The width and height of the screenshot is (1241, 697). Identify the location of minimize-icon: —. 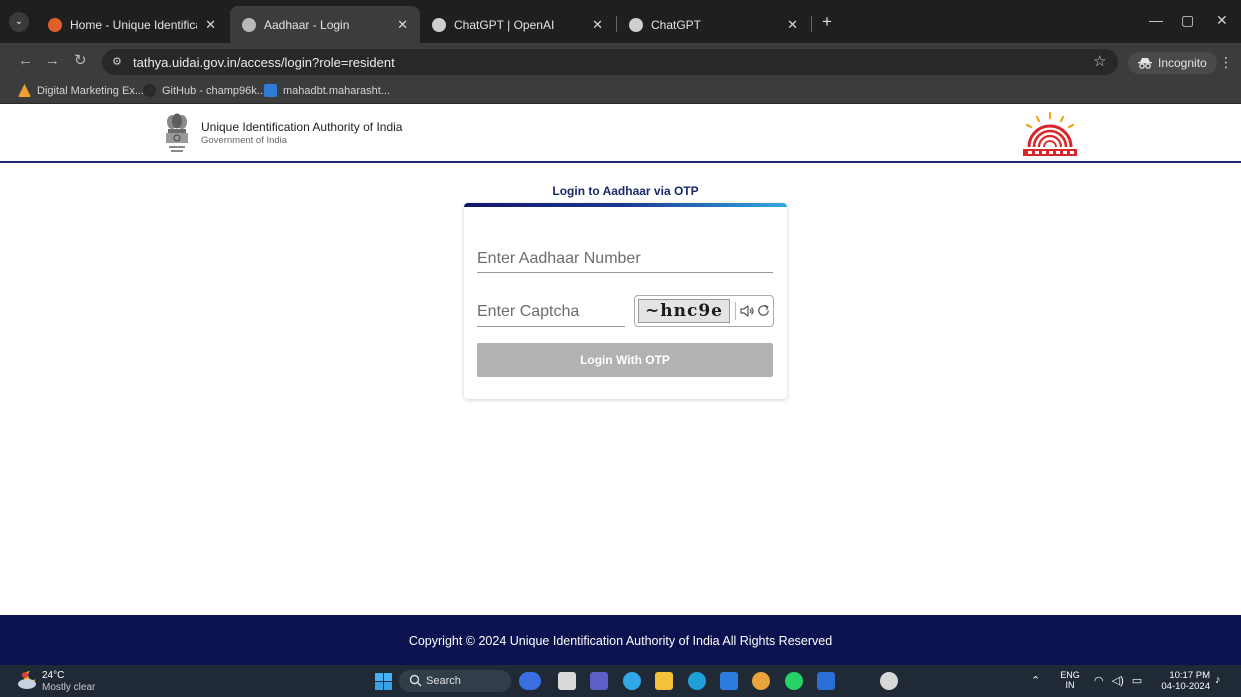
(1156, 20).